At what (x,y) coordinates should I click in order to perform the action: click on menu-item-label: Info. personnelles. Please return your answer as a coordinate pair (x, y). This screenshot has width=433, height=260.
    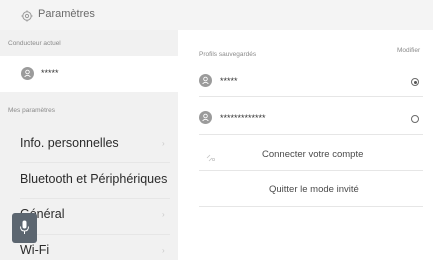
    Looking at the image, I should click on (69, 143).